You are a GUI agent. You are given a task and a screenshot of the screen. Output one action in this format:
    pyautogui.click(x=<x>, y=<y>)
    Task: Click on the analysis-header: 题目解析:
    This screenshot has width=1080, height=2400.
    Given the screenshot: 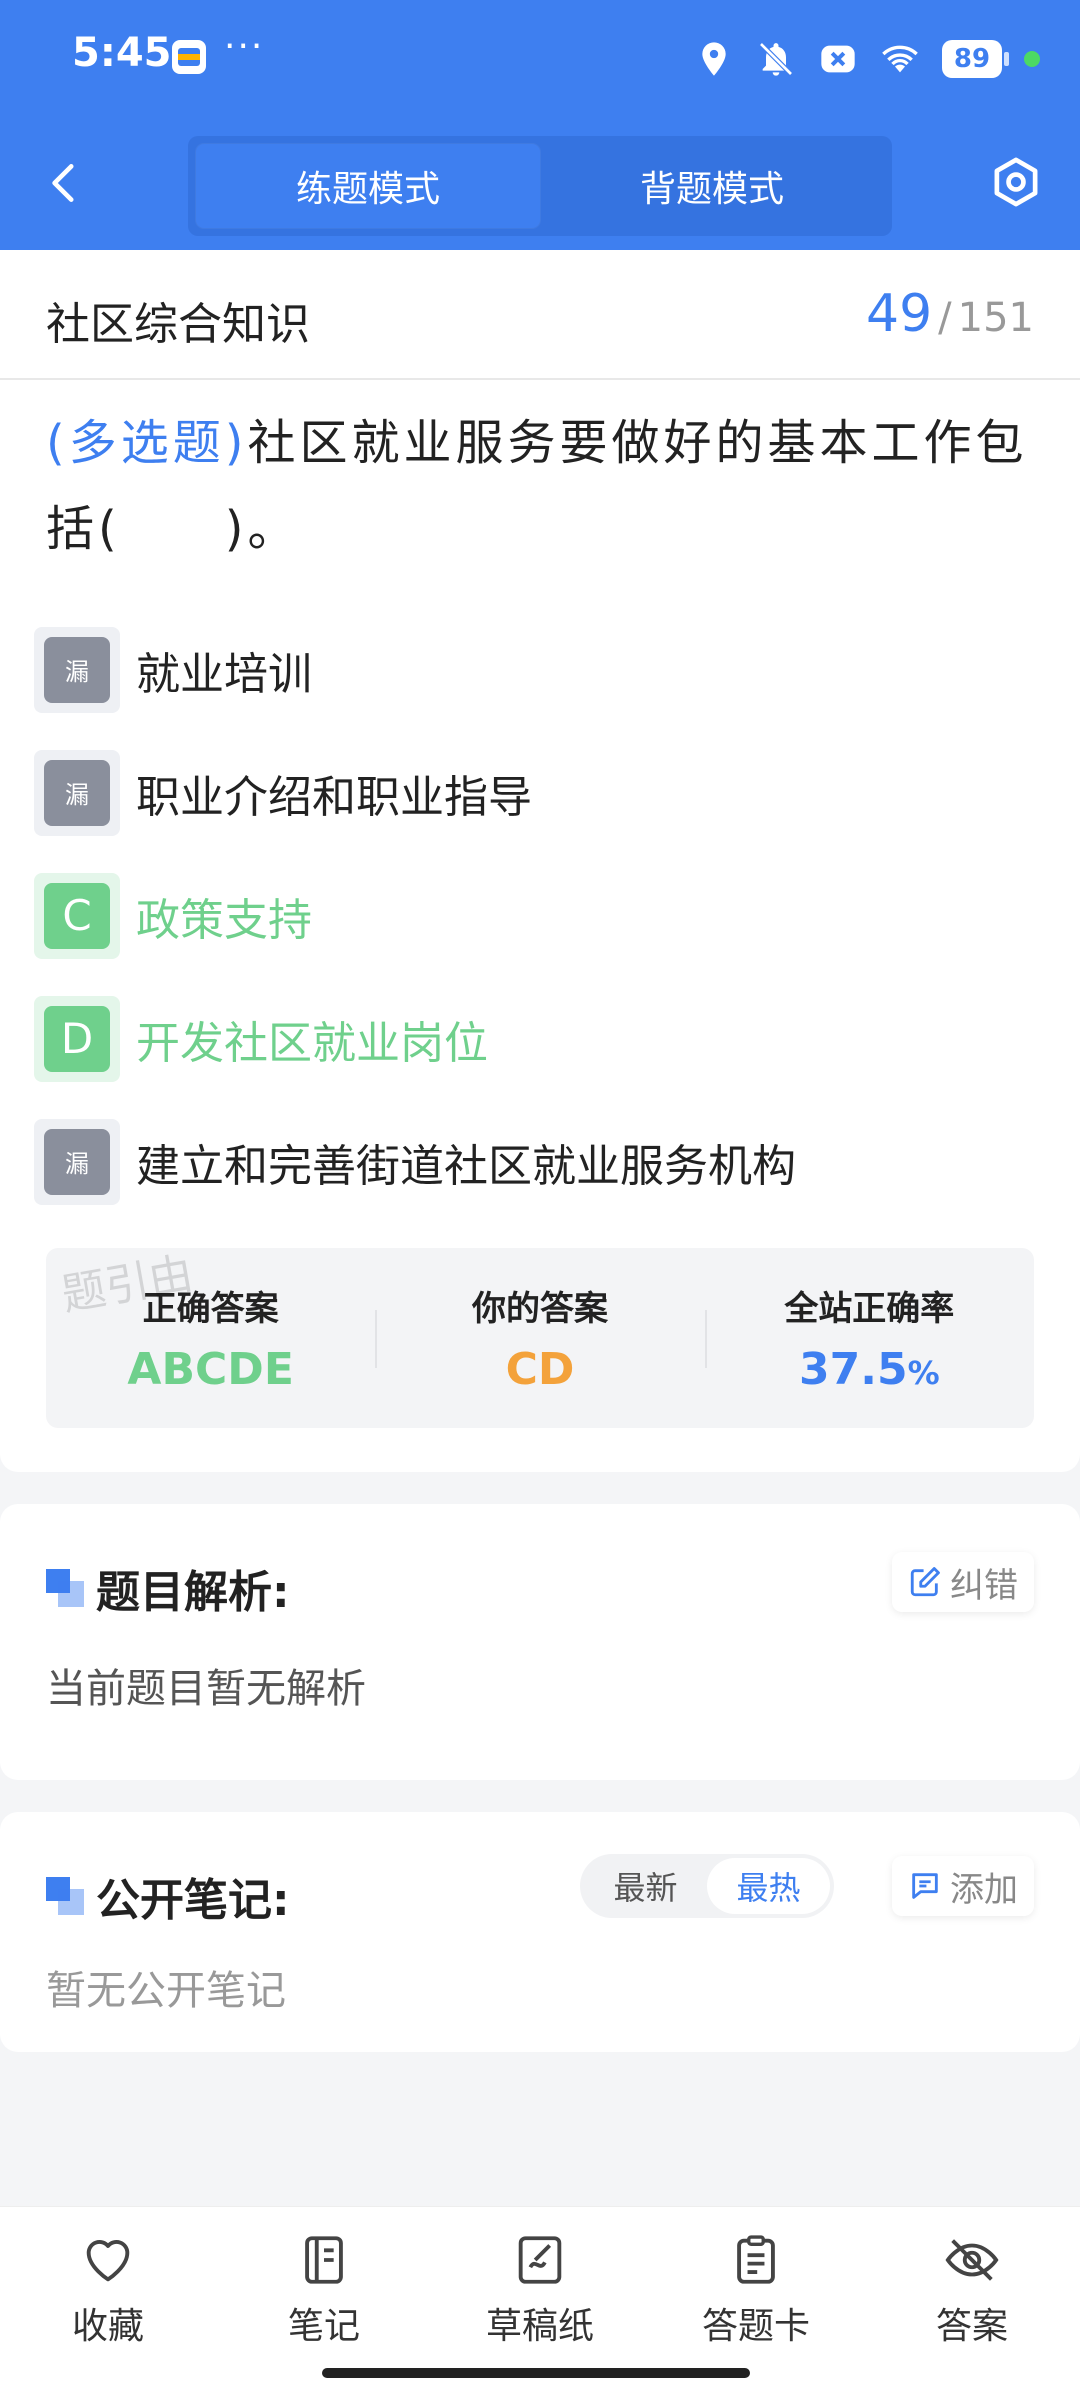 What is the action you would take?
    pyautogui.click(x=168, y=1588)
    